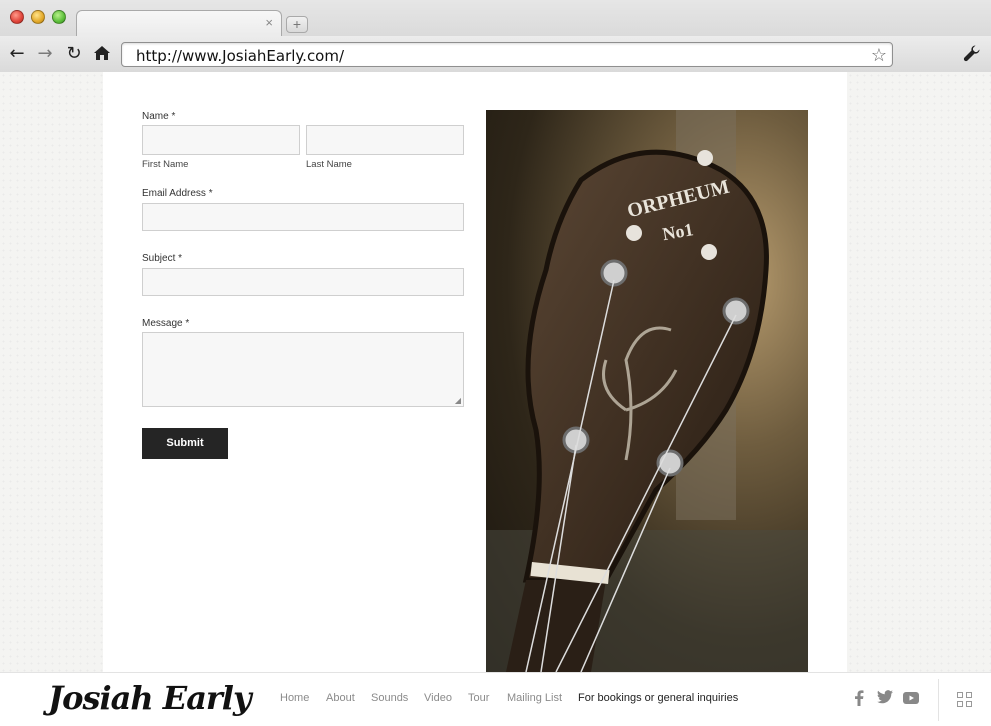 This screenshot has height=726, width=991. I want to click on nav-home: Home, so click(294, 698).